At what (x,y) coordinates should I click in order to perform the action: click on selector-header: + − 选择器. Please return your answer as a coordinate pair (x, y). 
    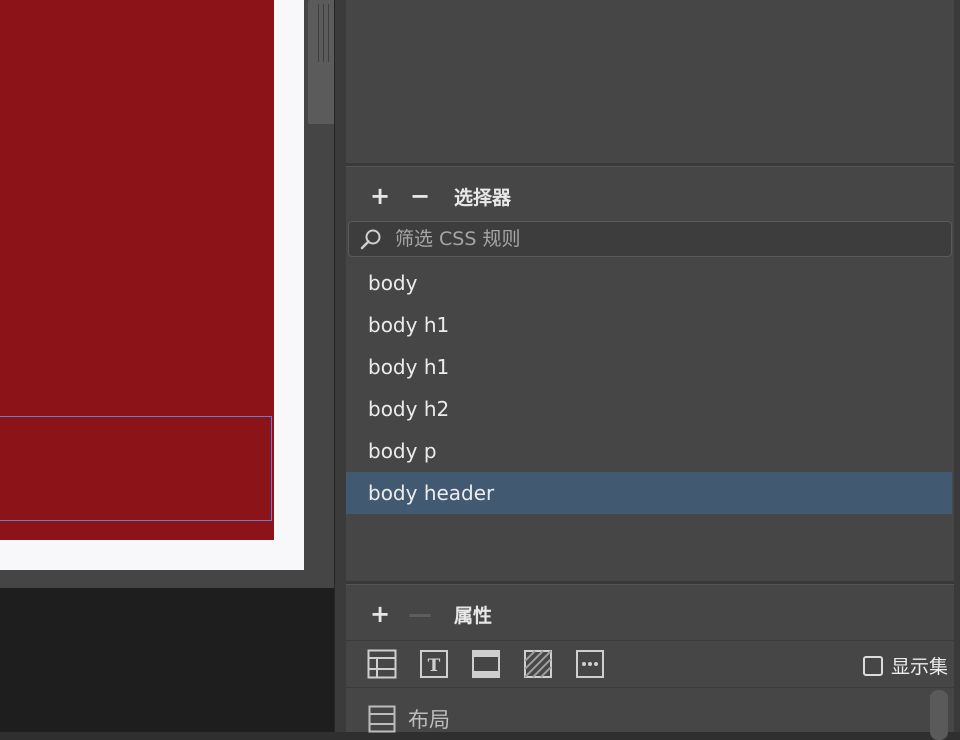
    Looking at the image, I should click on (653, 196).